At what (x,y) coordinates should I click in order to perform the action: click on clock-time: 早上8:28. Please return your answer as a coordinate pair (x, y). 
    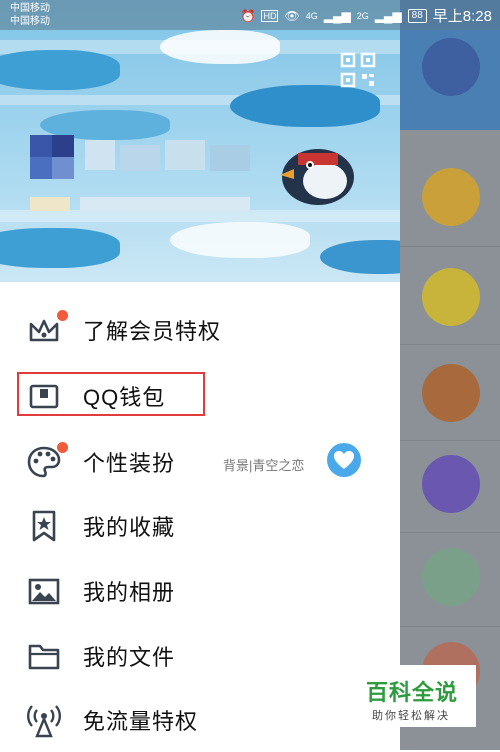
    Looking at the image, I should click on (462, 16).